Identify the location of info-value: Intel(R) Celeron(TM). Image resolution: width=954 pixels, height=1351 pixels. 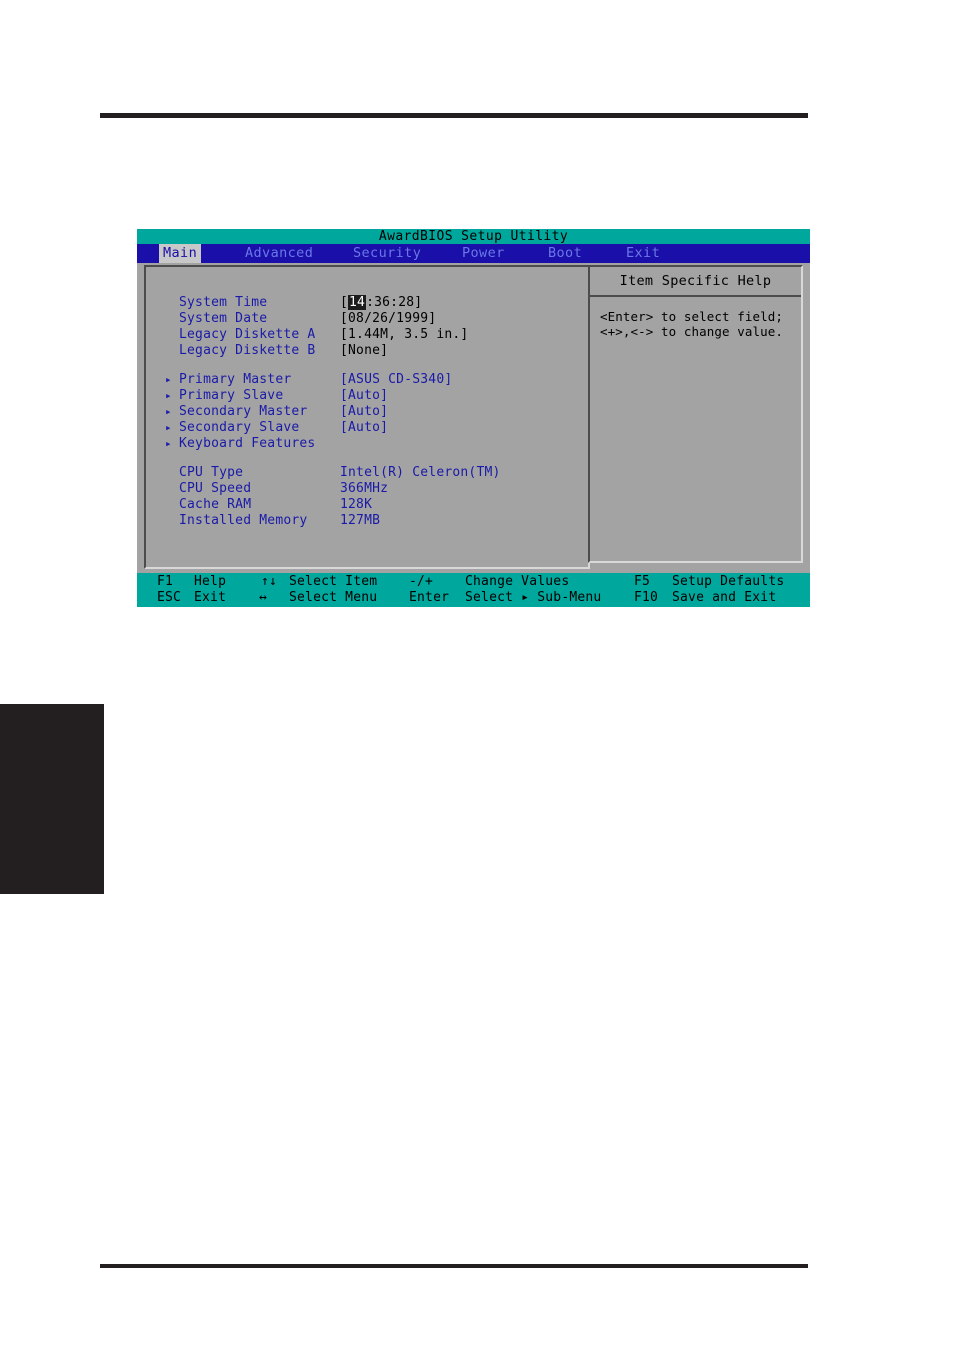
(420, 472).